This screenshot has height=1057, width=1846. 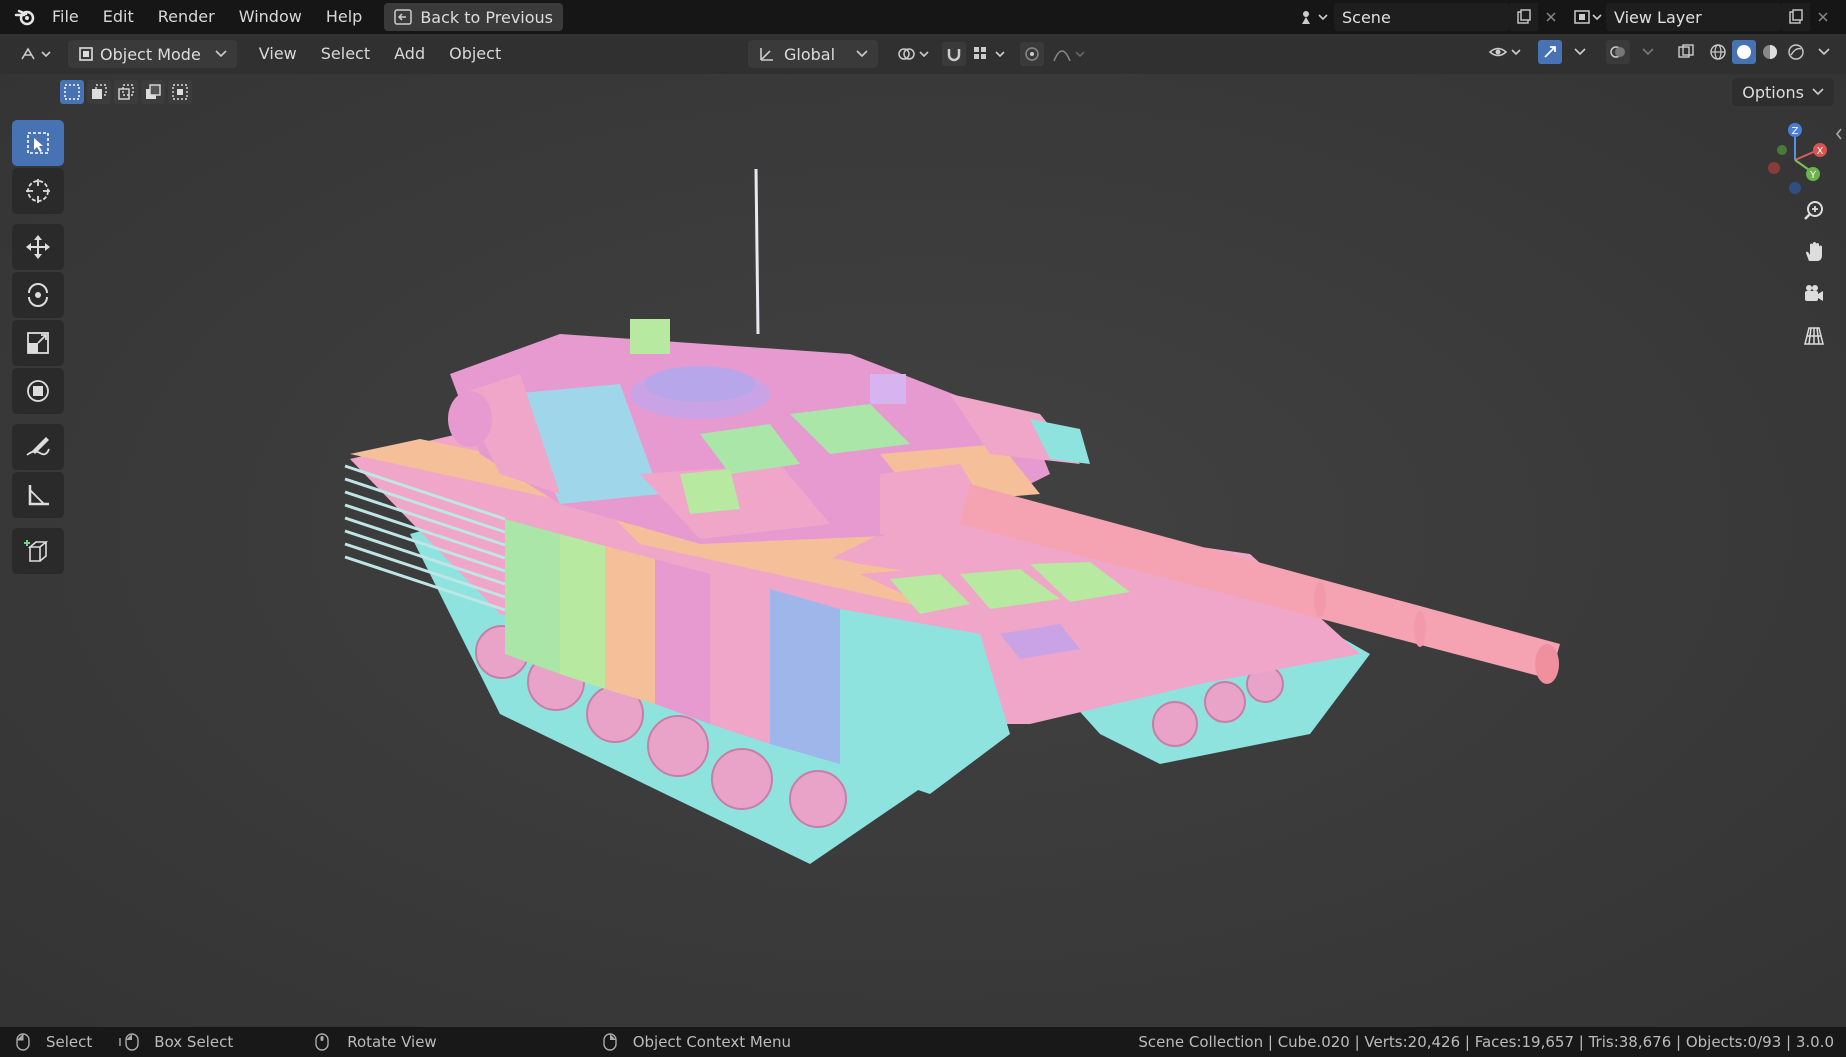 I want to click on overlays-icon, so click(x=1618, y=52).